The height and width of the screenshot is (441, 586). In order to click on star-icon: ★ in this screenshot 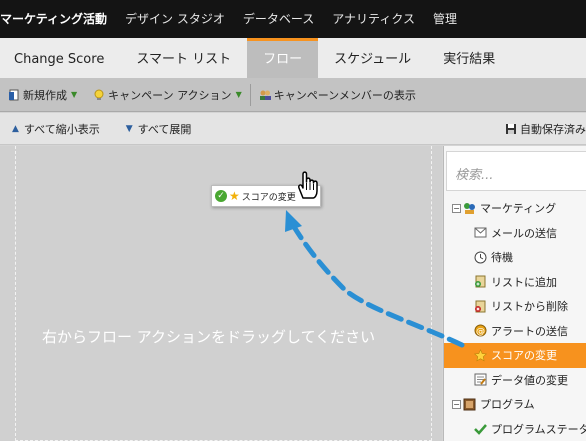, I will do `click(234, 196)`.